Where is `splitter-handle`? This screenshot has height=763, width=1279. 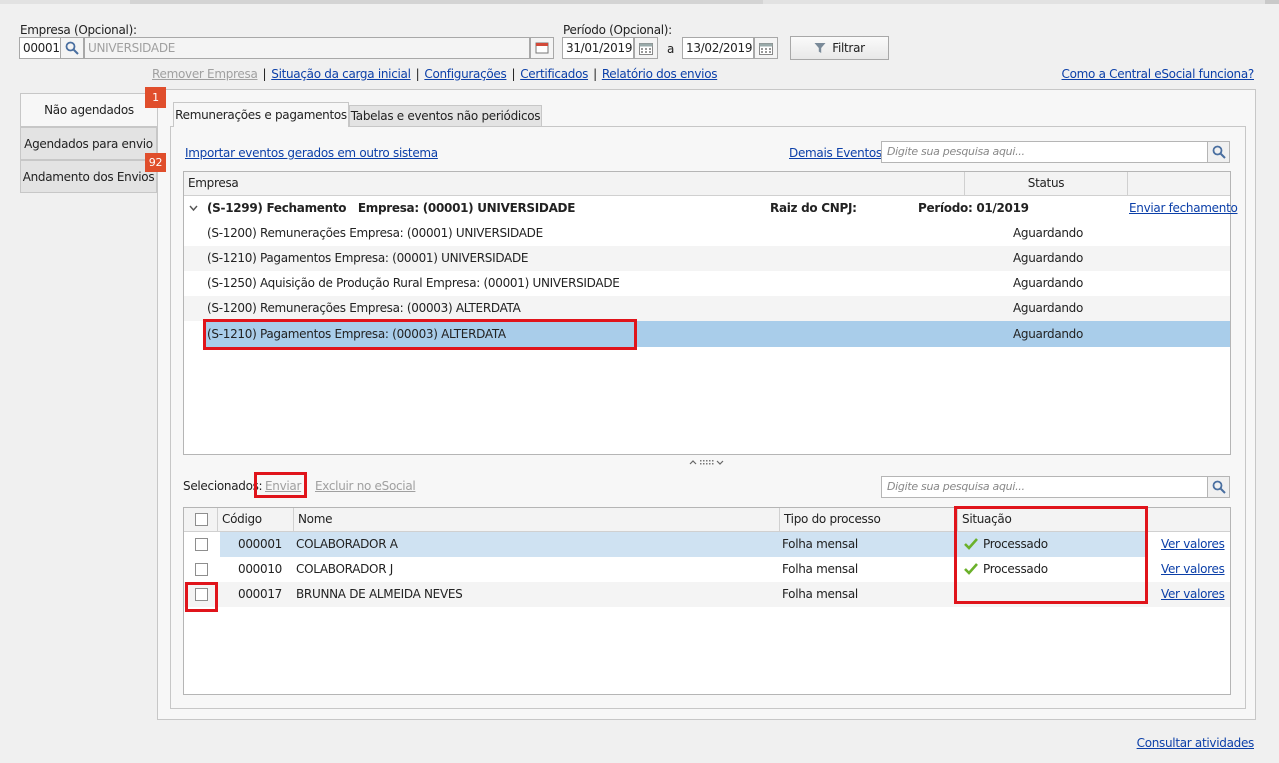
splitter-handle is located at coordinates (707, 461).